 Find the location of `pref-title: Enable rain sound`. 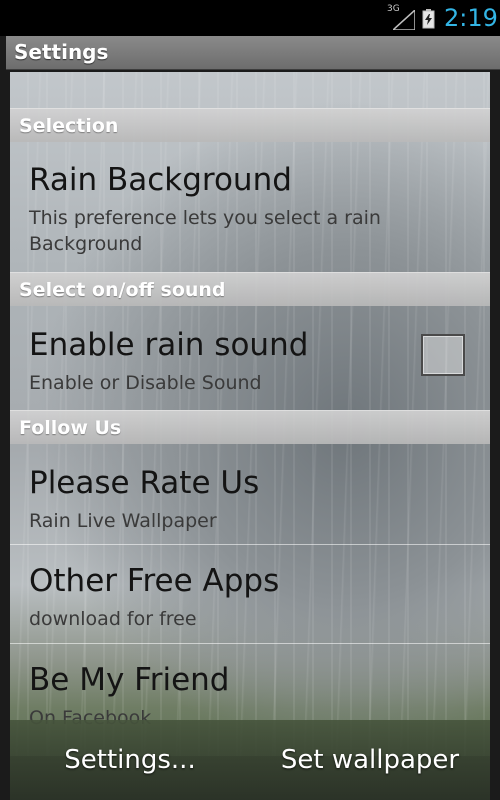

pref-title: Enable rain sound is located at coordinates (169, 345).